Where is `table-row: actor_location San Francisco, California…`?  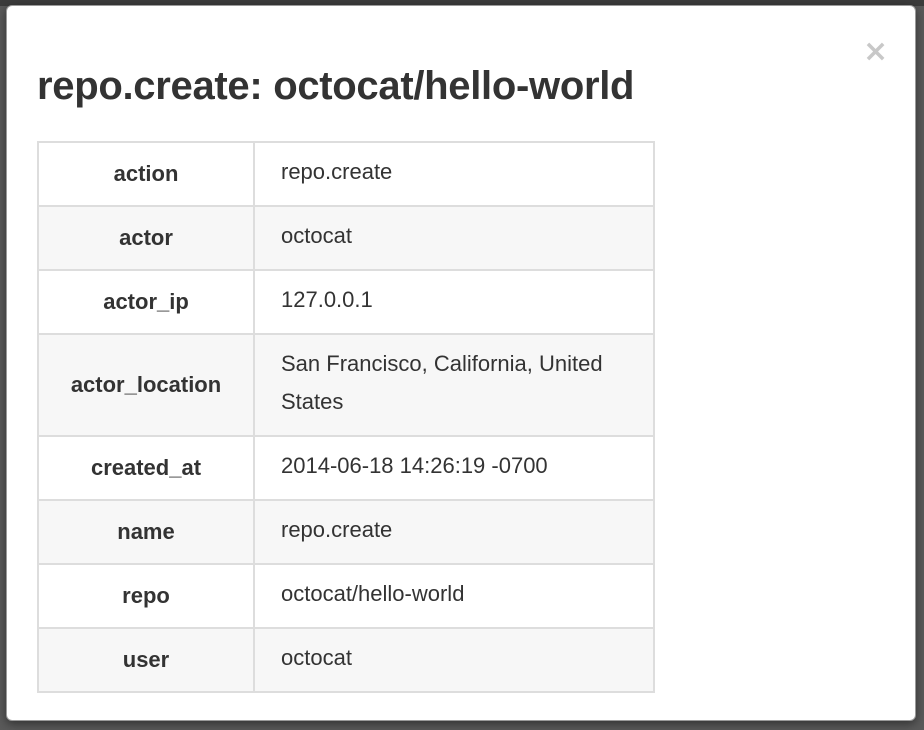 table-row: actor_location San Francisco, California… is located at coordinates (346, 385).